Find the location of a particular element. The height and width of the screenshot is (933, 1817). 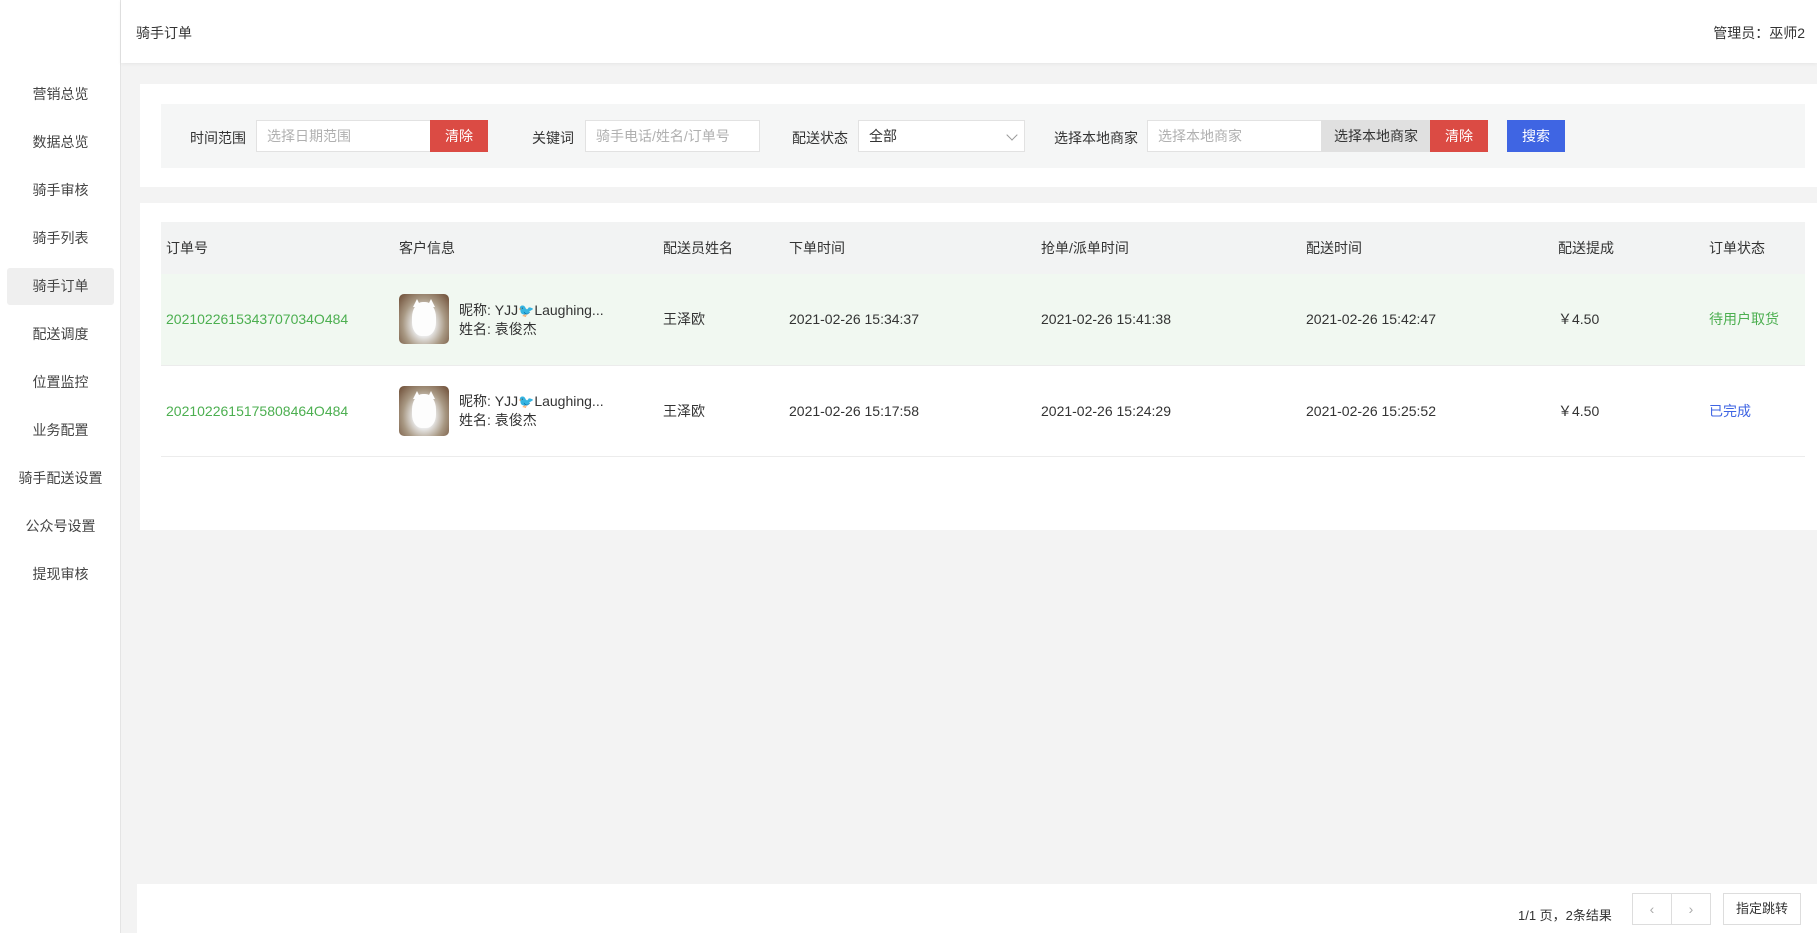

column-header-order-no: 订单号 is located at coordinates (277, 248).